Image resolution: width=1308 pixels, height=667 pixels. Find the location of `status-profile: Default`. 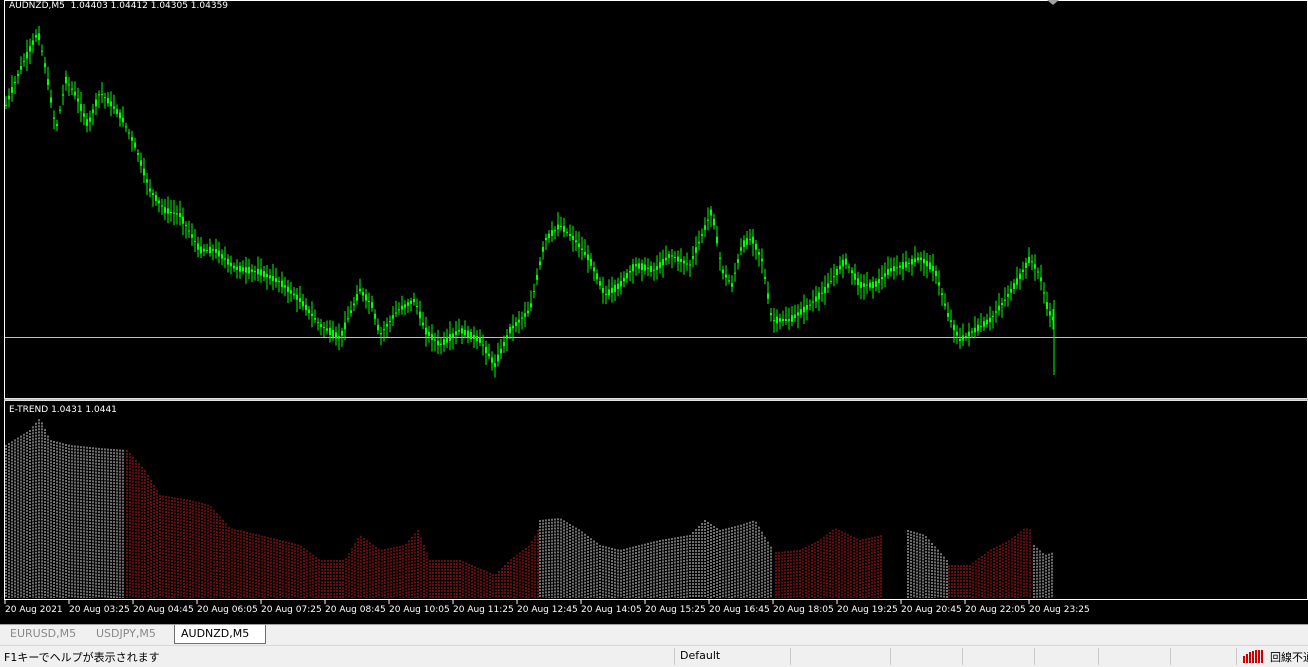

status-profile: Default is located at coordinates (700, 655).